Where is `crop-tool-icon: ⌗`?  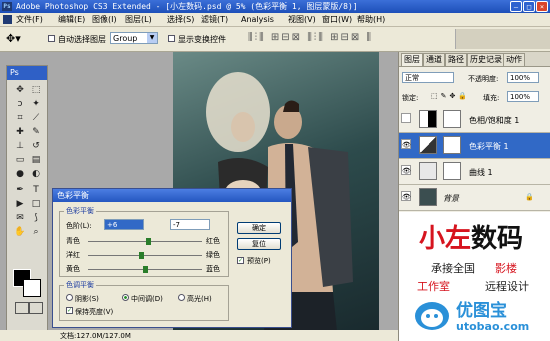 crop-tool-icon: ⌗ is located at coordinates (20, 118).